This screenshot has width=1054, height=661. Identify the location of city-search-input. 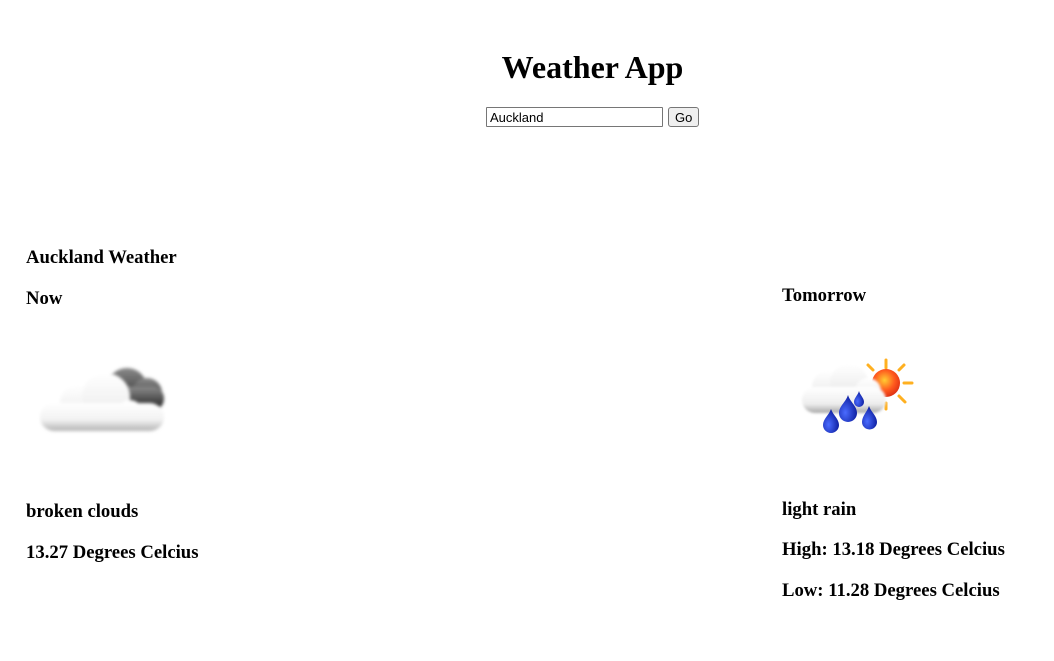
(574, 117).